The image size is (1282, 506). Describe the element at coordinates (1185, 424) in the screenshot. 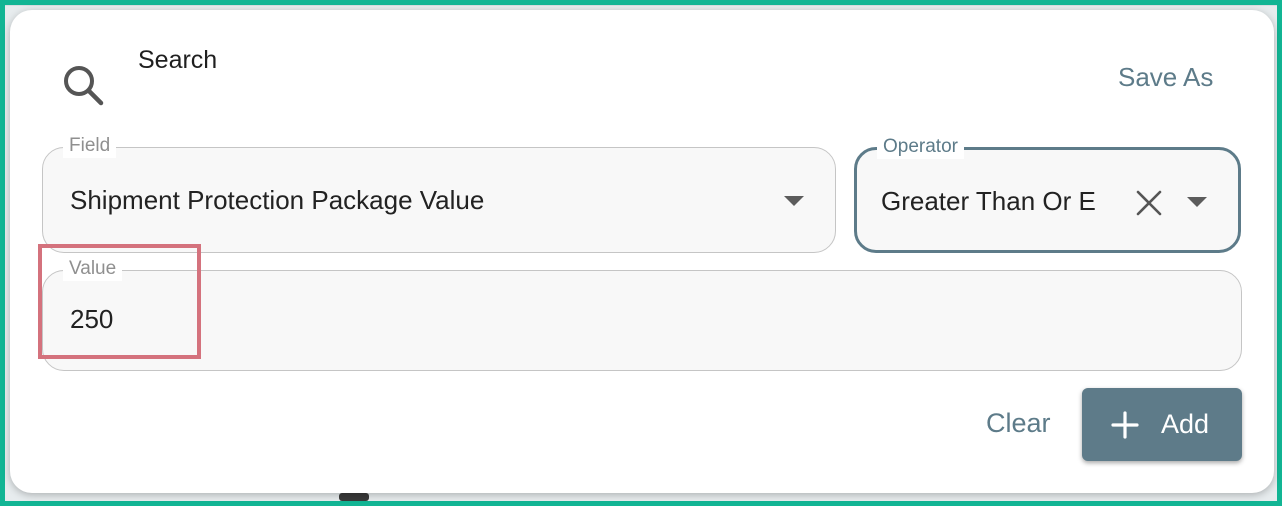

I see `add-button-label: Add` at that location.